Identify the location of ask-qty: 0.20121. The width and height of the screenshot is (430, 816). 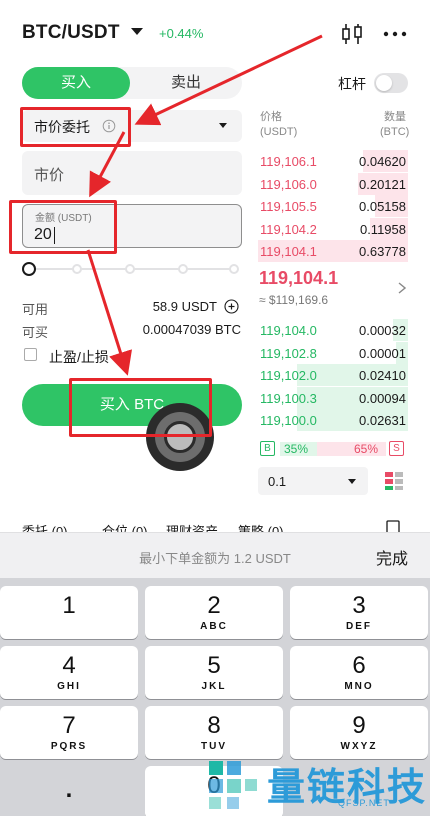
(382, 184).